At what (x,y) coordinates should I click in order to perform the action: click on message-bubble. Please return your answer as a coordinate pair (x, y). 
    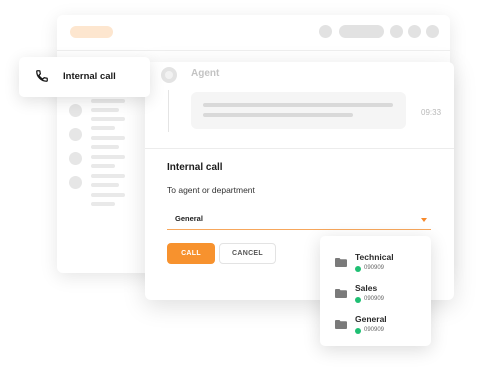
    Looking at the image, I should click on (298, 110).